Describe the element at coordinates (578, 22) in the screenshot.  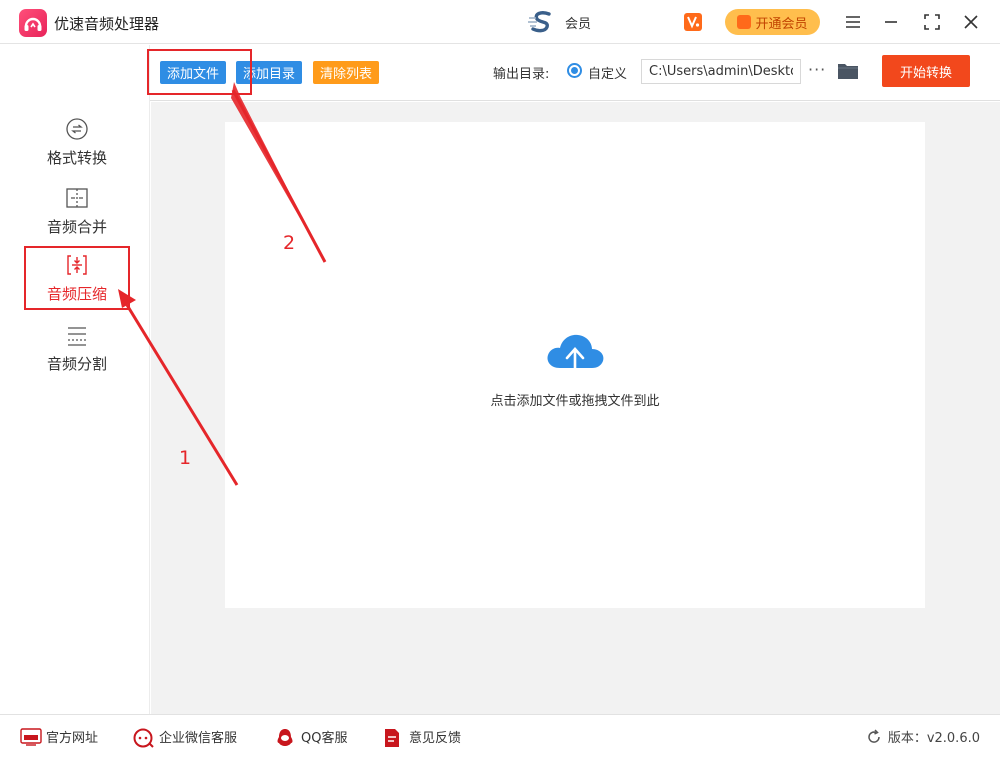
I see `member-label: 会员` at that location.